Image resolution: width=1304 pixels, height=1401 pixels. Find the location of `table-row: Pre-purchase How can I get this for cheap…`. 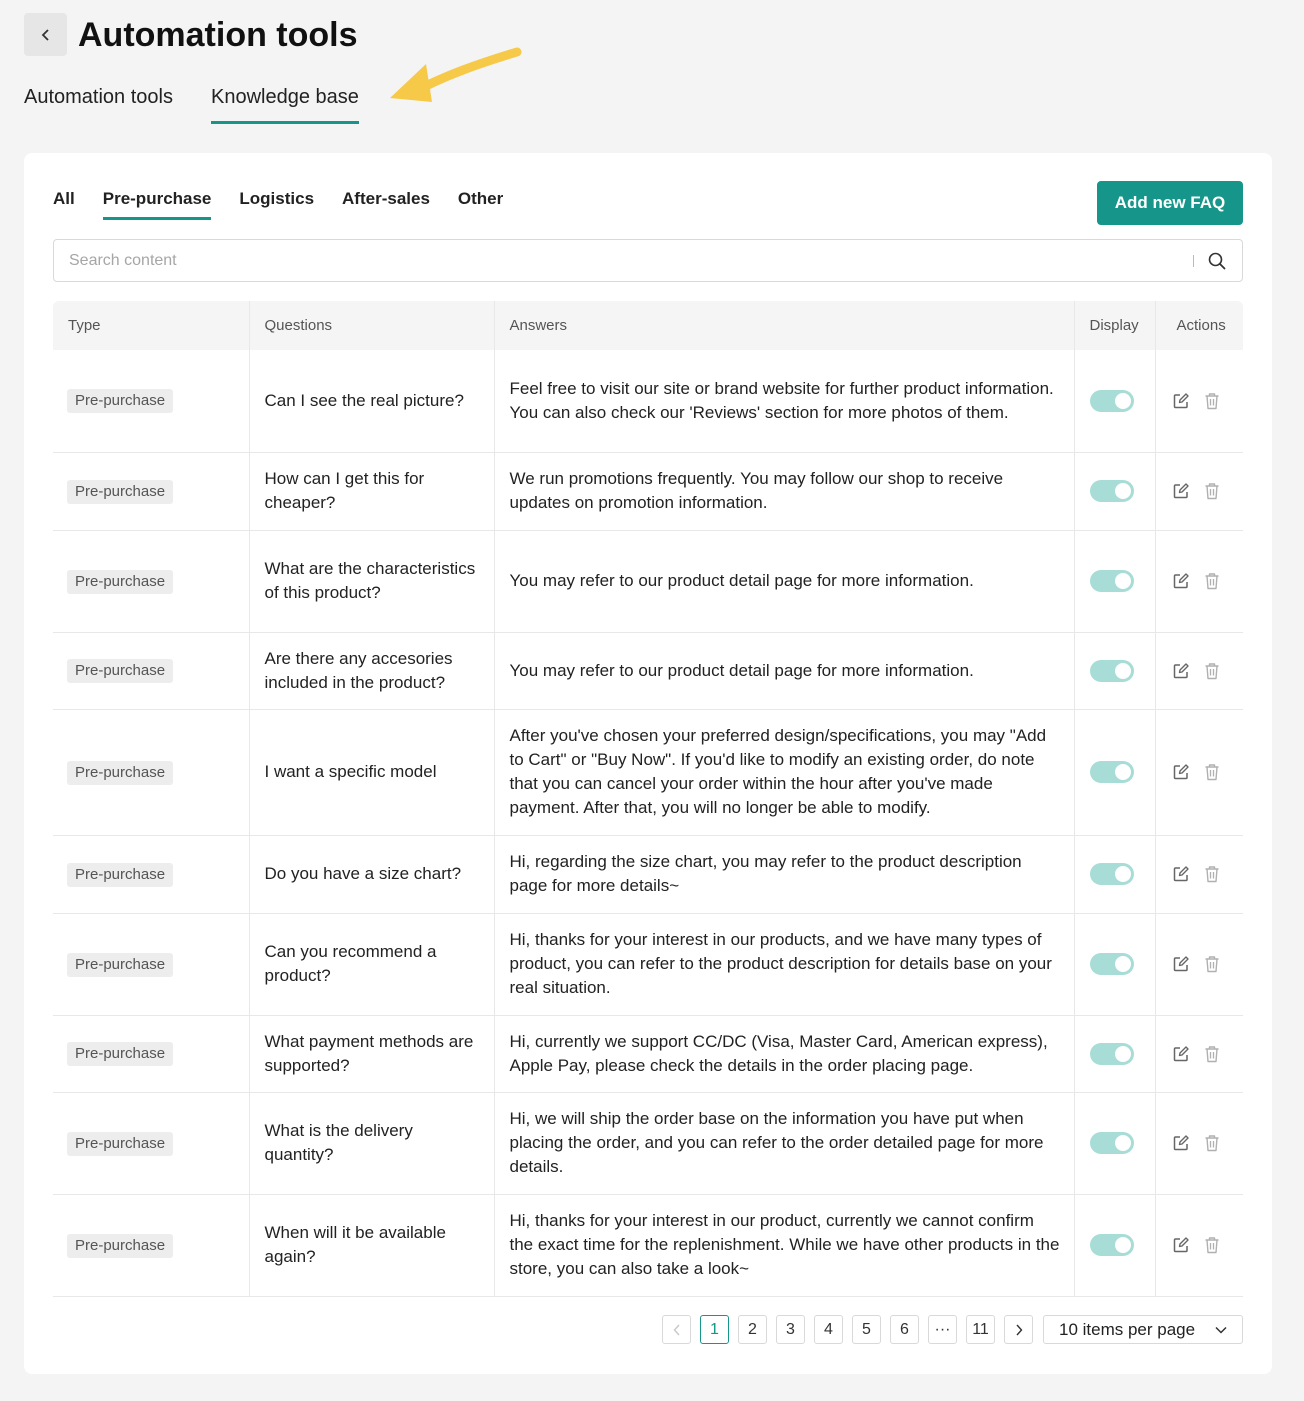

table-row: Pre-purchase How can I get this for cheap… is located at coordinates (648, 491).